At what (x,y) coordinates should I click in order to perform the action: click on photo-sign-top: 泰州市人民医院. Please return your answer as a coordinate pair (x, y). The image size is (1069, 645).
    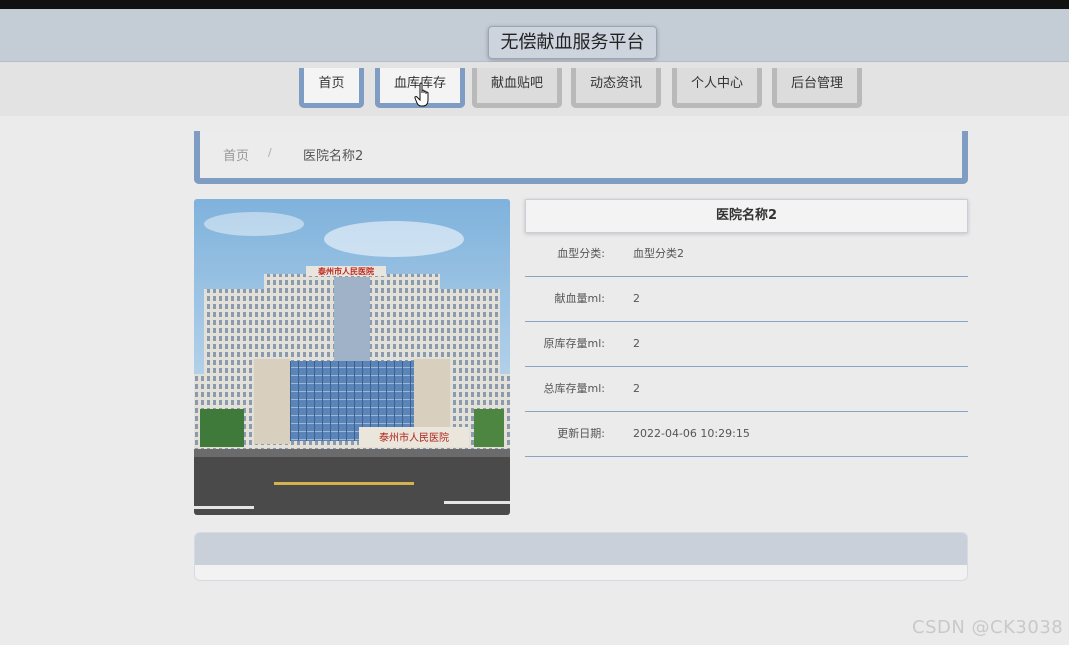
    Looking at the image, I should click on (345, 271).